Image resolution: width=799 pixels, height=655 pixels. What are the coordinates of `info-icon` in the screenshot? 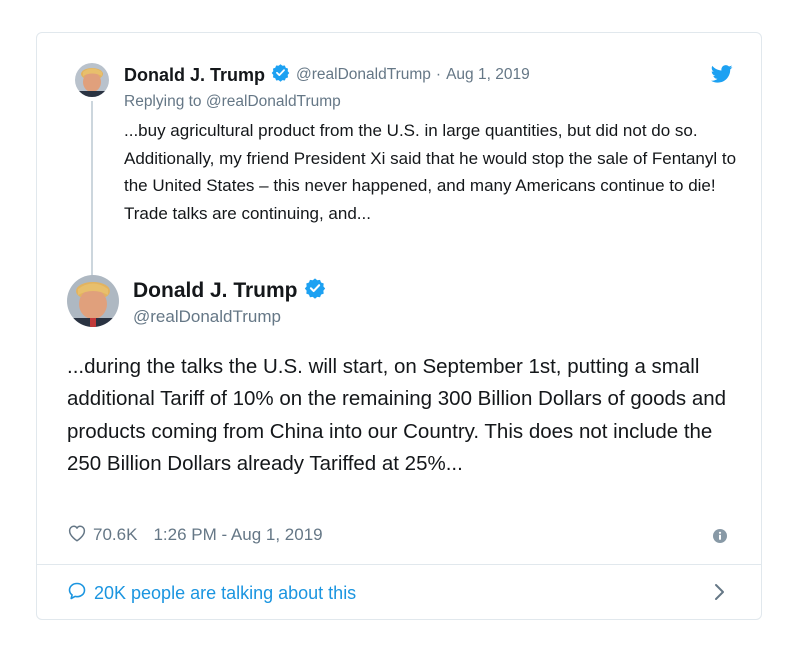 It's located at (720, 536).